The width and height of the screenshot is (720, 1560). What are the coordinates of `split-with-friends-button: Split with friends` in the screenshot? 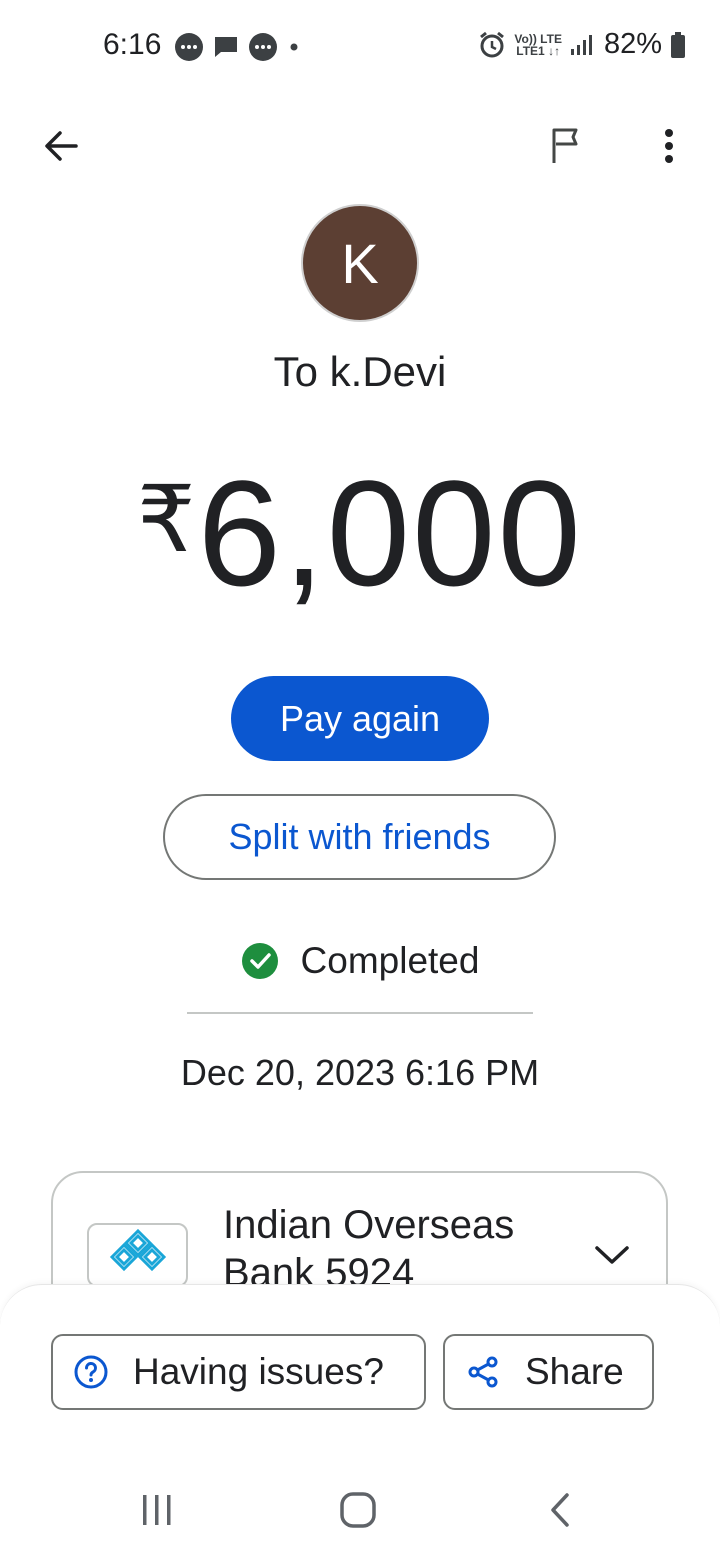 It's located at (359, 837).